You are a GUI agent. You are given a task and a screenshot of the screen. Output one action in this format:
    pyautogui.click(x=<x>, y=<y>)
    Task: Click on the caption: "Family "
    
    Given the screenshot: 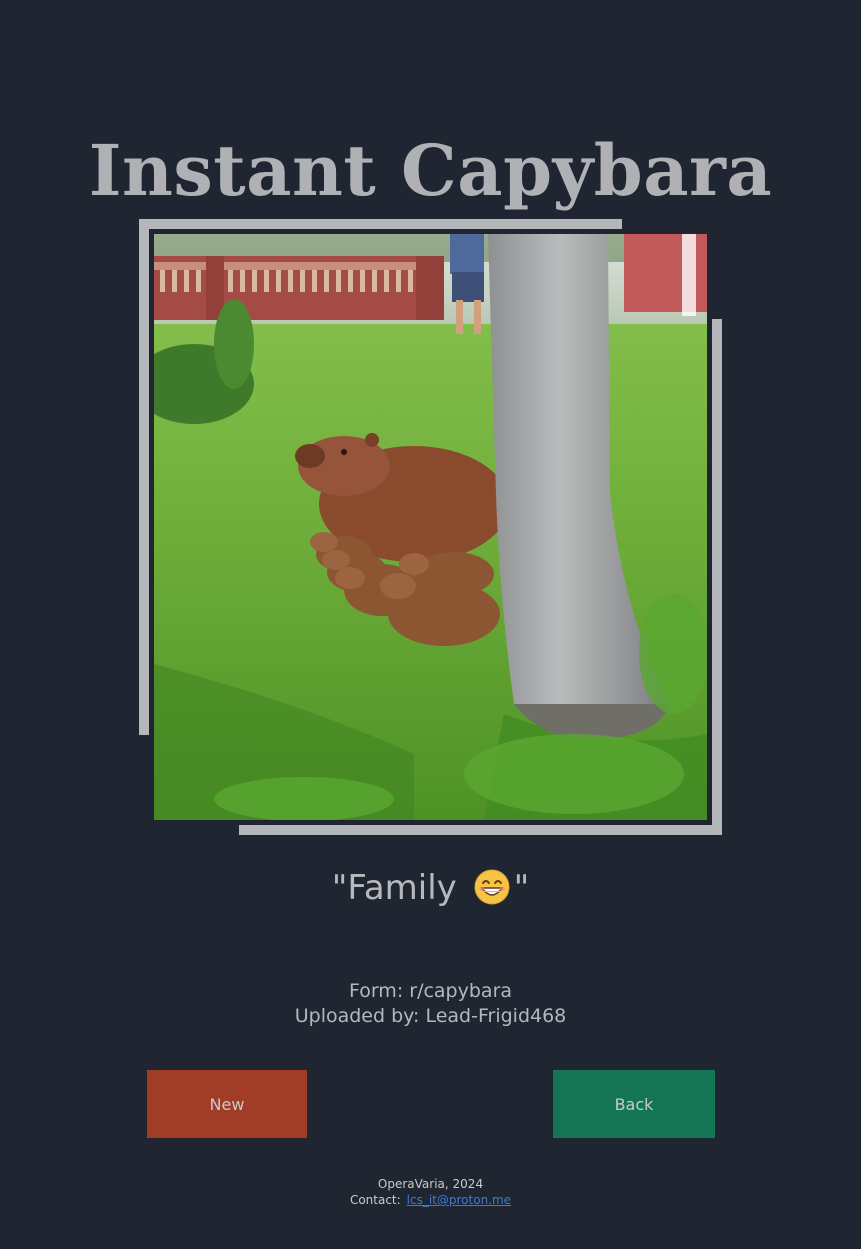 What is the action you would take?
    pyautogui.click(x=430, y=888)
    